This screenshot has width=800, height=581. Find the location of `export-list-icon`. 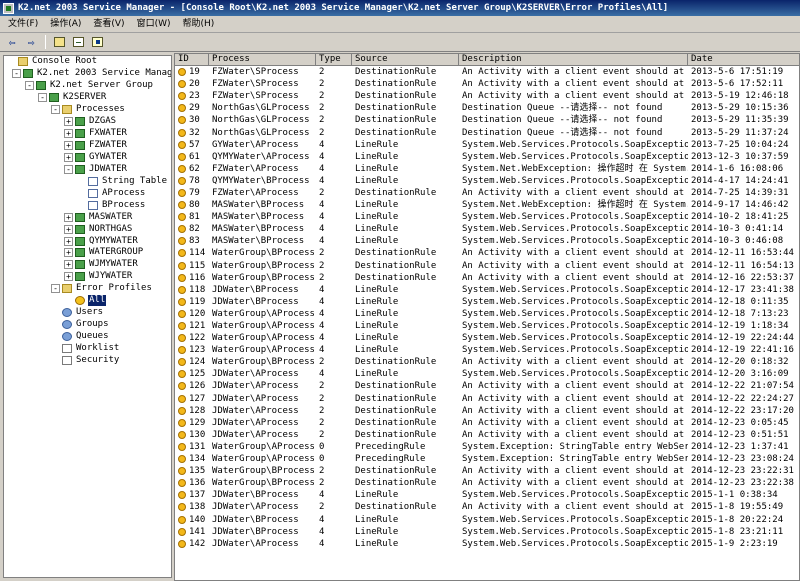

export-list-icon is located at coordinates (78, 42).